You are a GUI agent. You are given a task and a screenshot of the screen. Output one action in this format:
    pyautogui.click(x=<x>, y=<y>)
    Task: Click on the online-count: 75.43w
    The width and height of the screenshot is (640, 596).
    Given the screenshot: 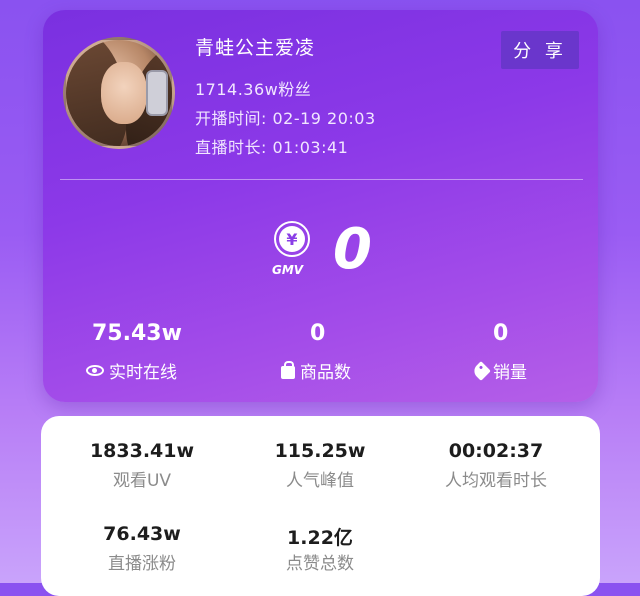 What is the action you would take?
    pyautogui.click(x=137, y=333)
    